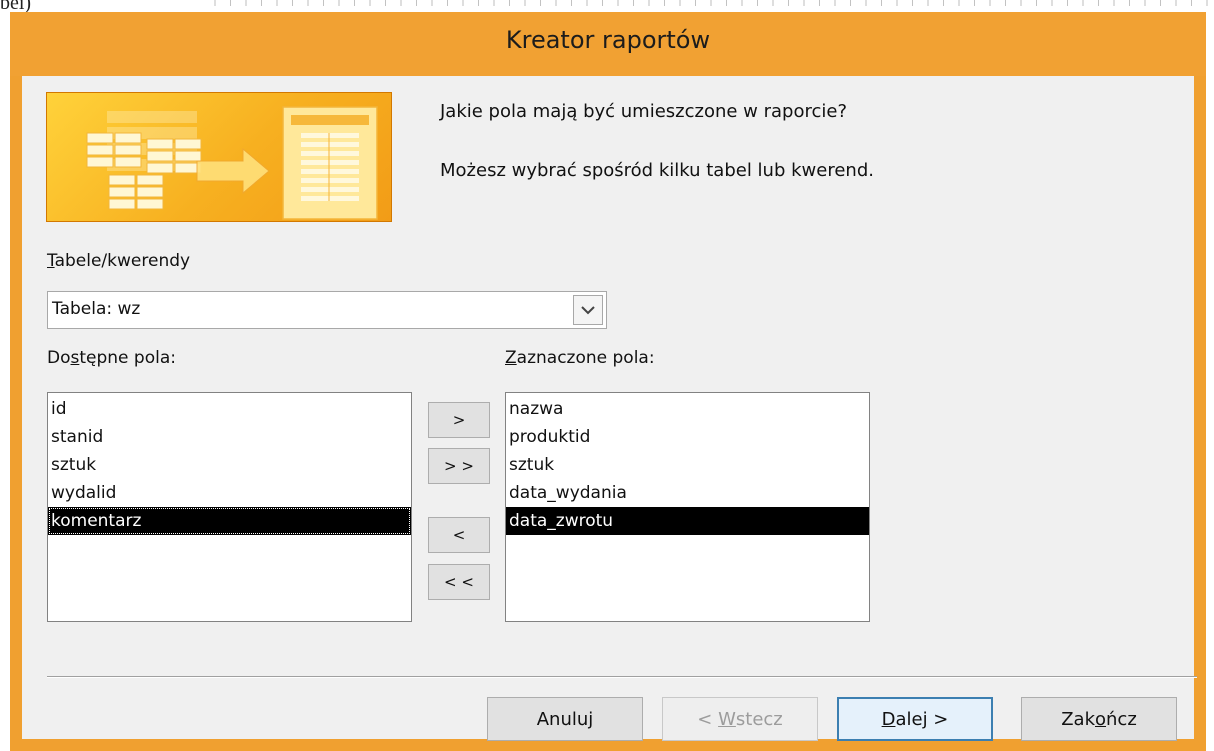 The image size is (1214, 751). What do you see at coordinates (687, 409) in the screenshot?
I see `list-item: nazwa` at bounding box center [687, 409].